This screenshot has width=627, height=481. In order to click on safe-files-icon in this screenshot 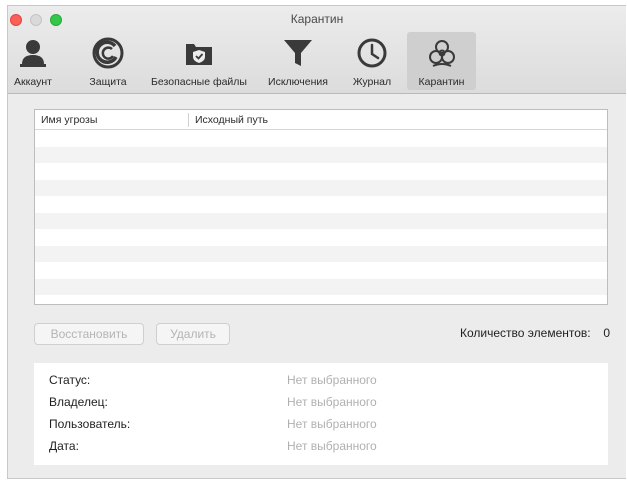, I will do `click(199, 54)`.